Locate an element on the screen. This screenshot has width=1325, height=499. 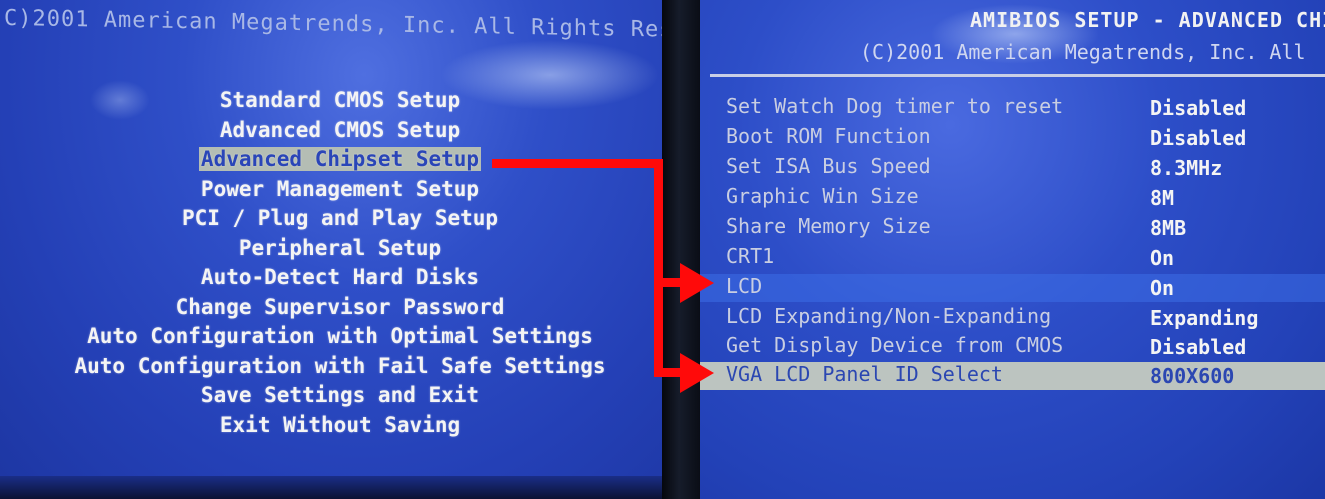
menu-item-auto-detect-hdd: Auto-Detect Hard Disks is located at coordinates (340, 278).